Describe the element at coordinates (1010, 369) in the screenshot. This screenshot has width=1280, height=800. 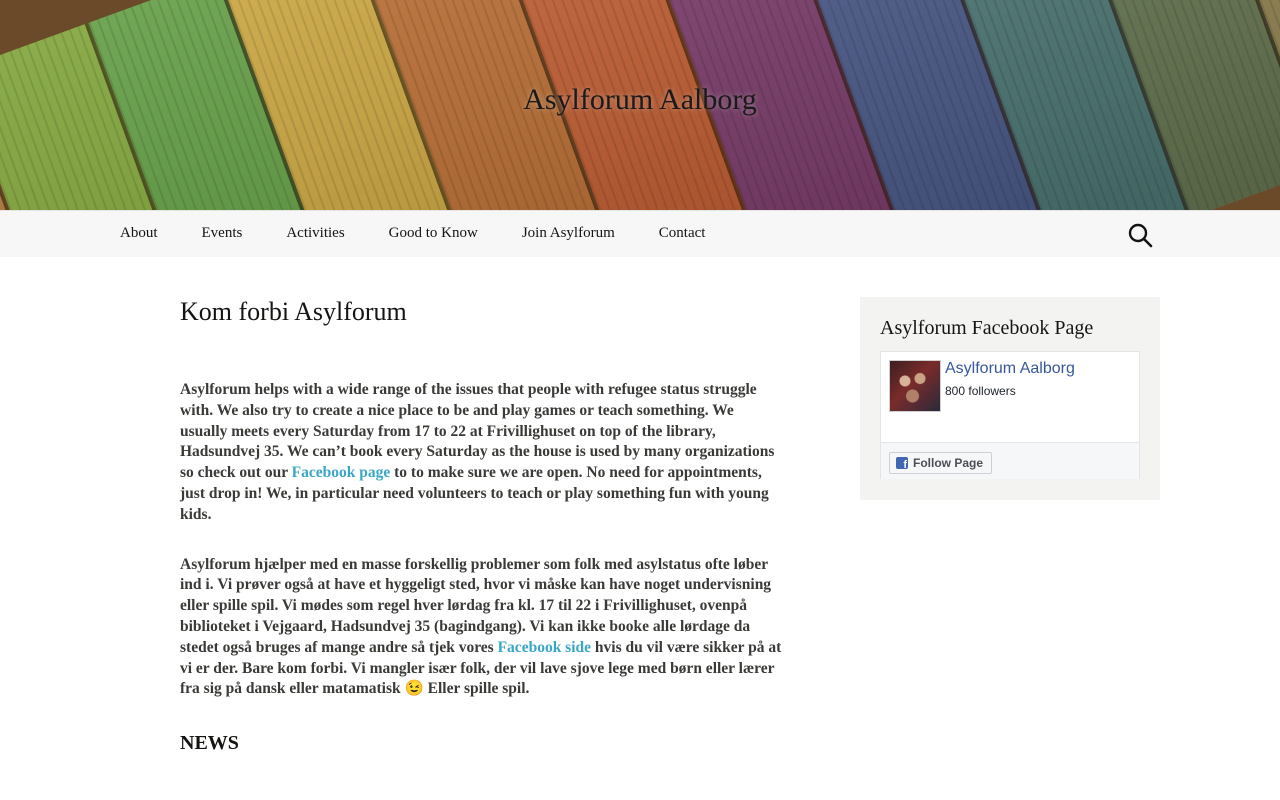
I see `facebook-page-name-link: Asylforum Aalborg` at that location.